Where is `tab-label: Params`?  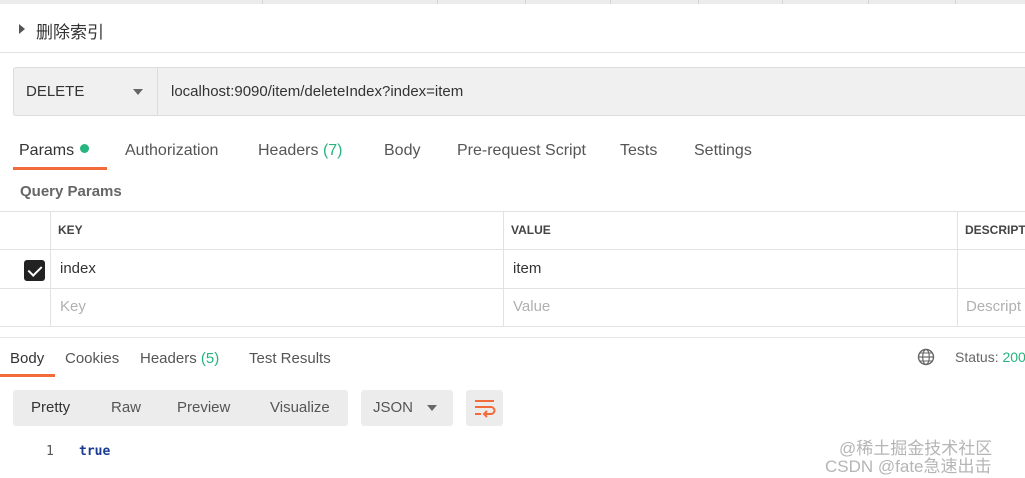 tab-label: Params is located at coordinates (47, 150).